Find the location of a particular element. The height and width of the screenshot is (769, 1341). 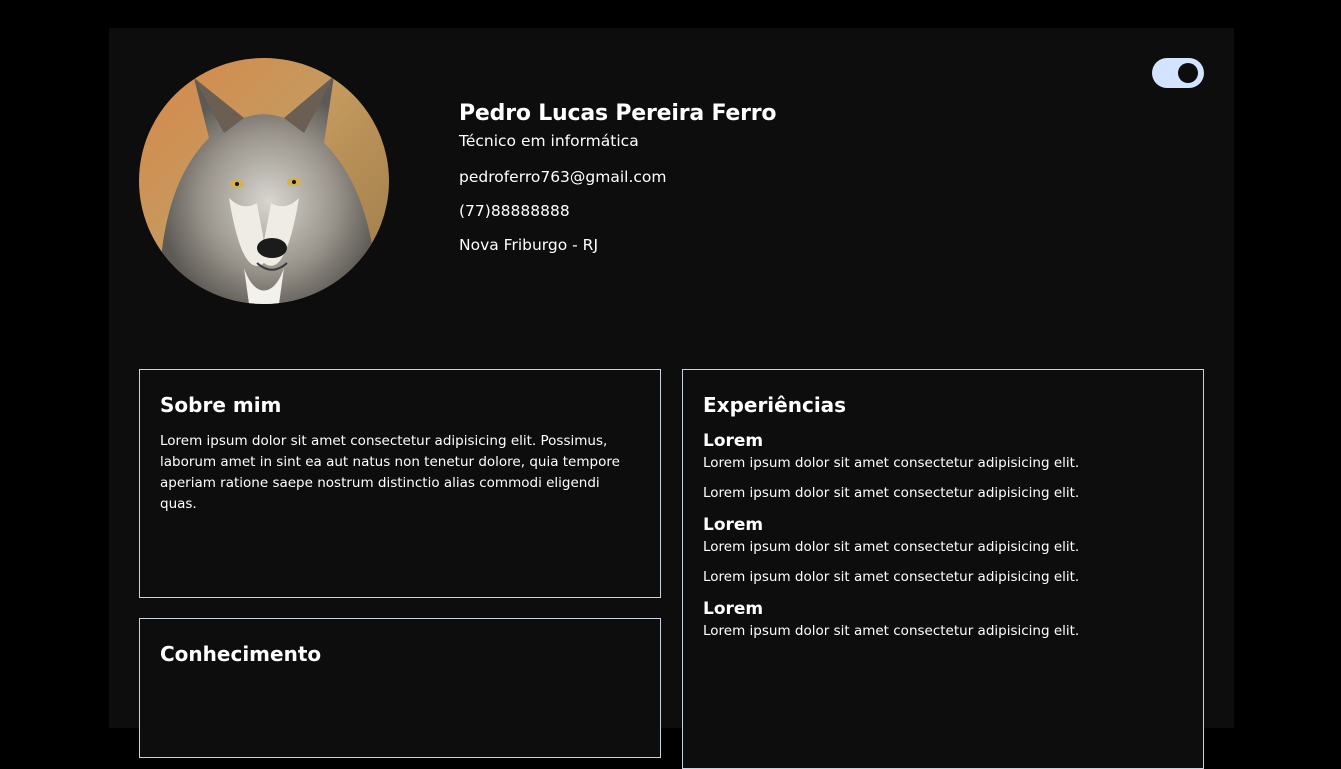

avatar is located at coordinates (264, 181).